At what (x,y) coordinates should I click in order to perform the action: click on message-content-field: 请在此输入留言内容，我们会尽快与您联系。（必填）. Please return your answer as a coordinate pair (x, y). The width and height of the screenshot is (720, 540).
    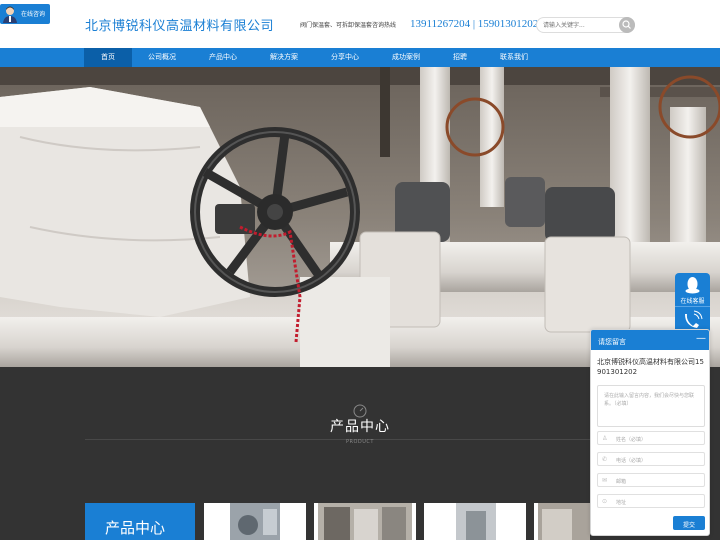
    Looking at the image, I should click on (651, 406).